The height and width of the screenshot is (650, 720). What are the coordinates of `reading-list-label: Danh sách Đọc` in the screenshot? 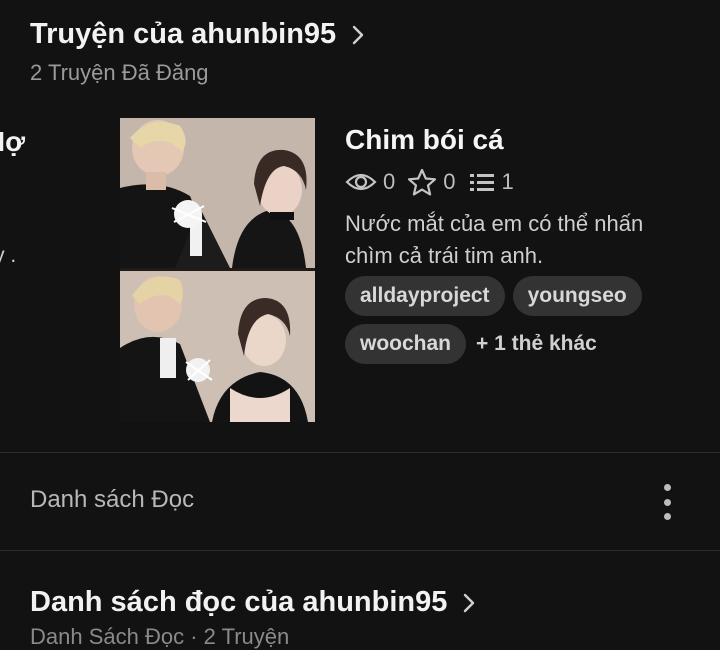 It's located at (112, 499).